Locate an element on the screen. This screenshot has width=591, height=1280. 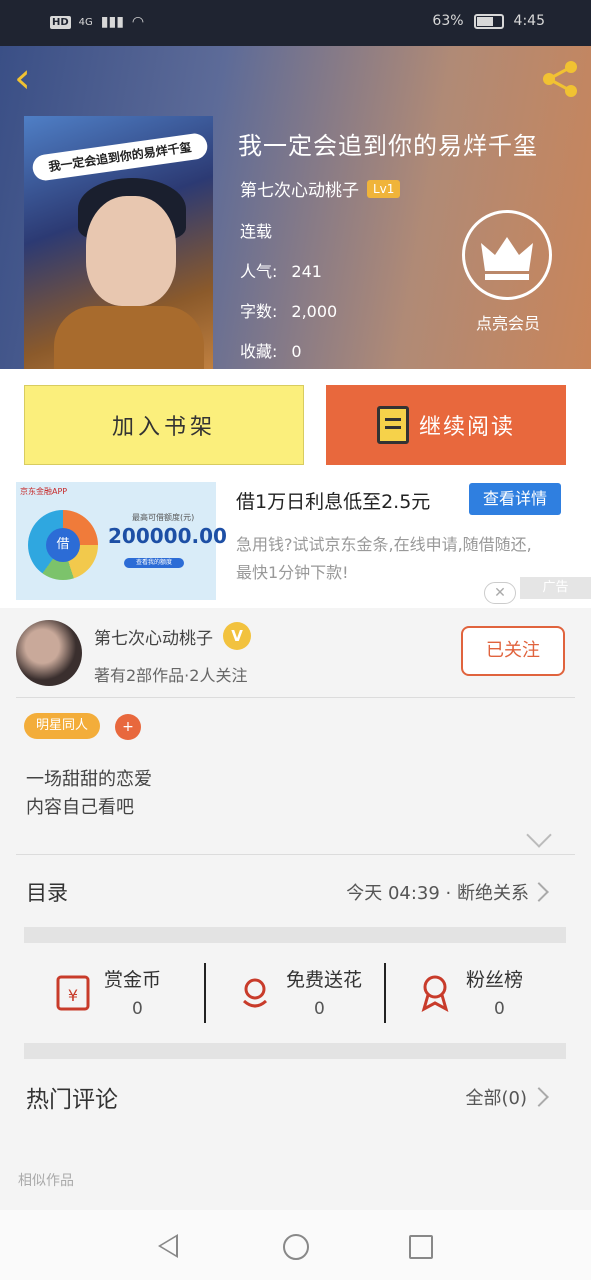
word-count-label: 字数: is located at coordinates (259, 311).